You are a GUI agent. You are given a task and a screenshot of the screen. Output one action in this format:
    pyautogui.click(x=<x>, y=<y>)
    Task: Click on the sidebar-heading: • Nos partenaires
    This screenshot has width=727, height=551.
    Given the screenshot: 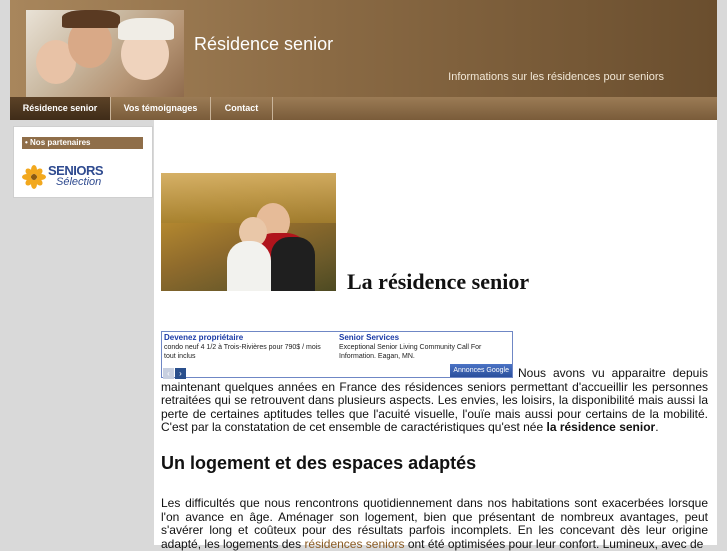 What is the action you would take?
    pyautogui.click(x=82, y=143)
    